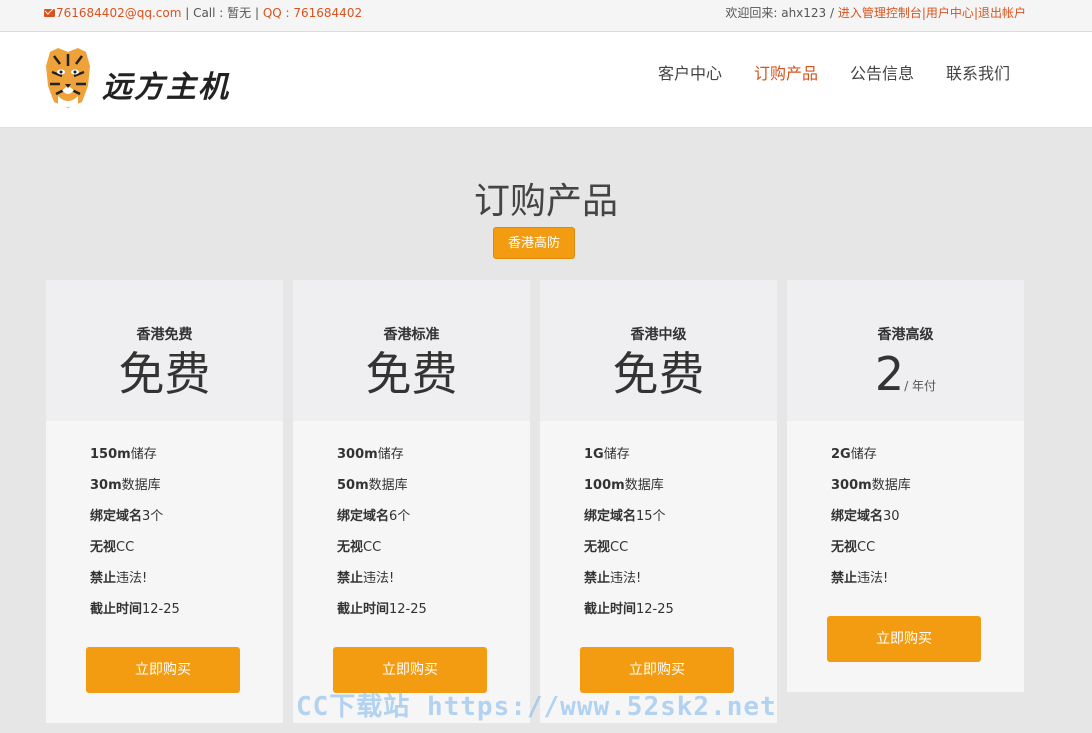 The image size is (1092, 733). I want to click on feature-key: 30m, so click(106, 485).